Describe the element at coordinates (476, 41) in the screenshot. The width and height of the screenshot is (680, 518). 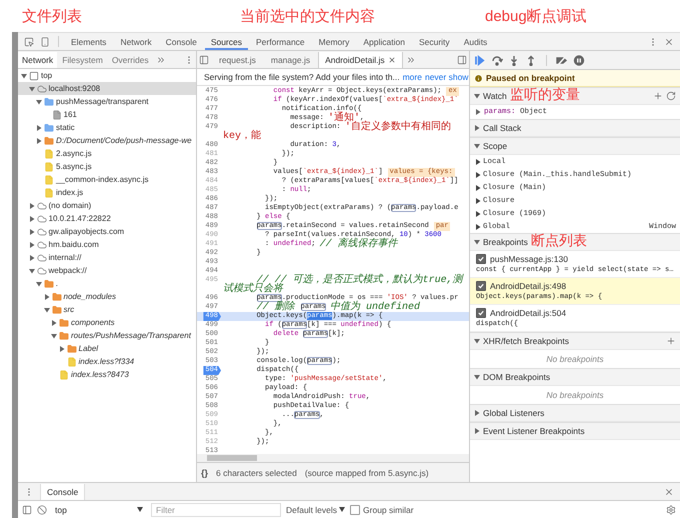
I see `panel-tab: Audits` at that location.